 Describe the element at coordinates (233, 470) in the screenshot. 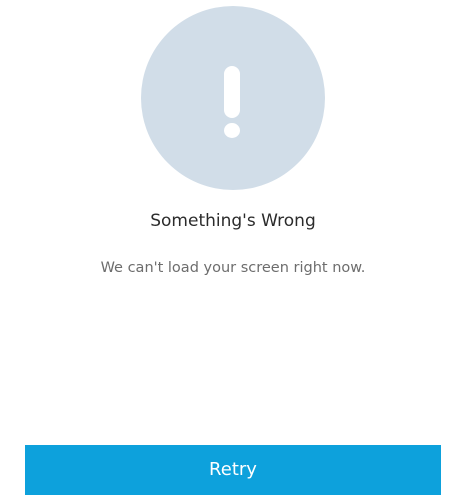

I see `retry-button: Retry` at that location.